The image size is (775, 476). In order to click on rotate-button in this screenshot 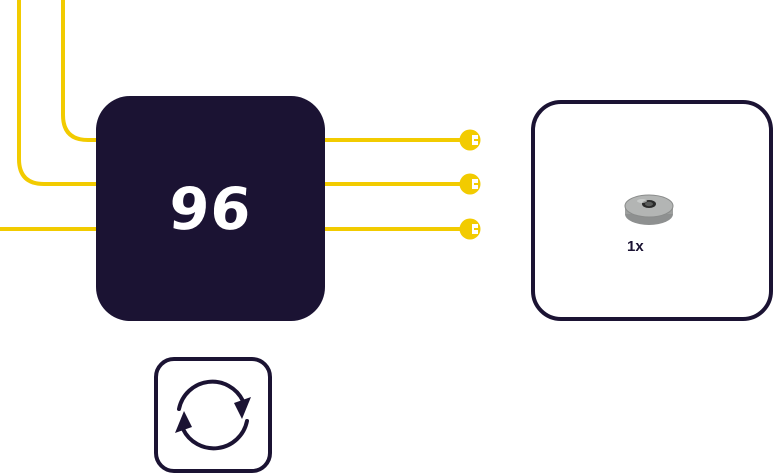, I will do `click(213, 415)`.